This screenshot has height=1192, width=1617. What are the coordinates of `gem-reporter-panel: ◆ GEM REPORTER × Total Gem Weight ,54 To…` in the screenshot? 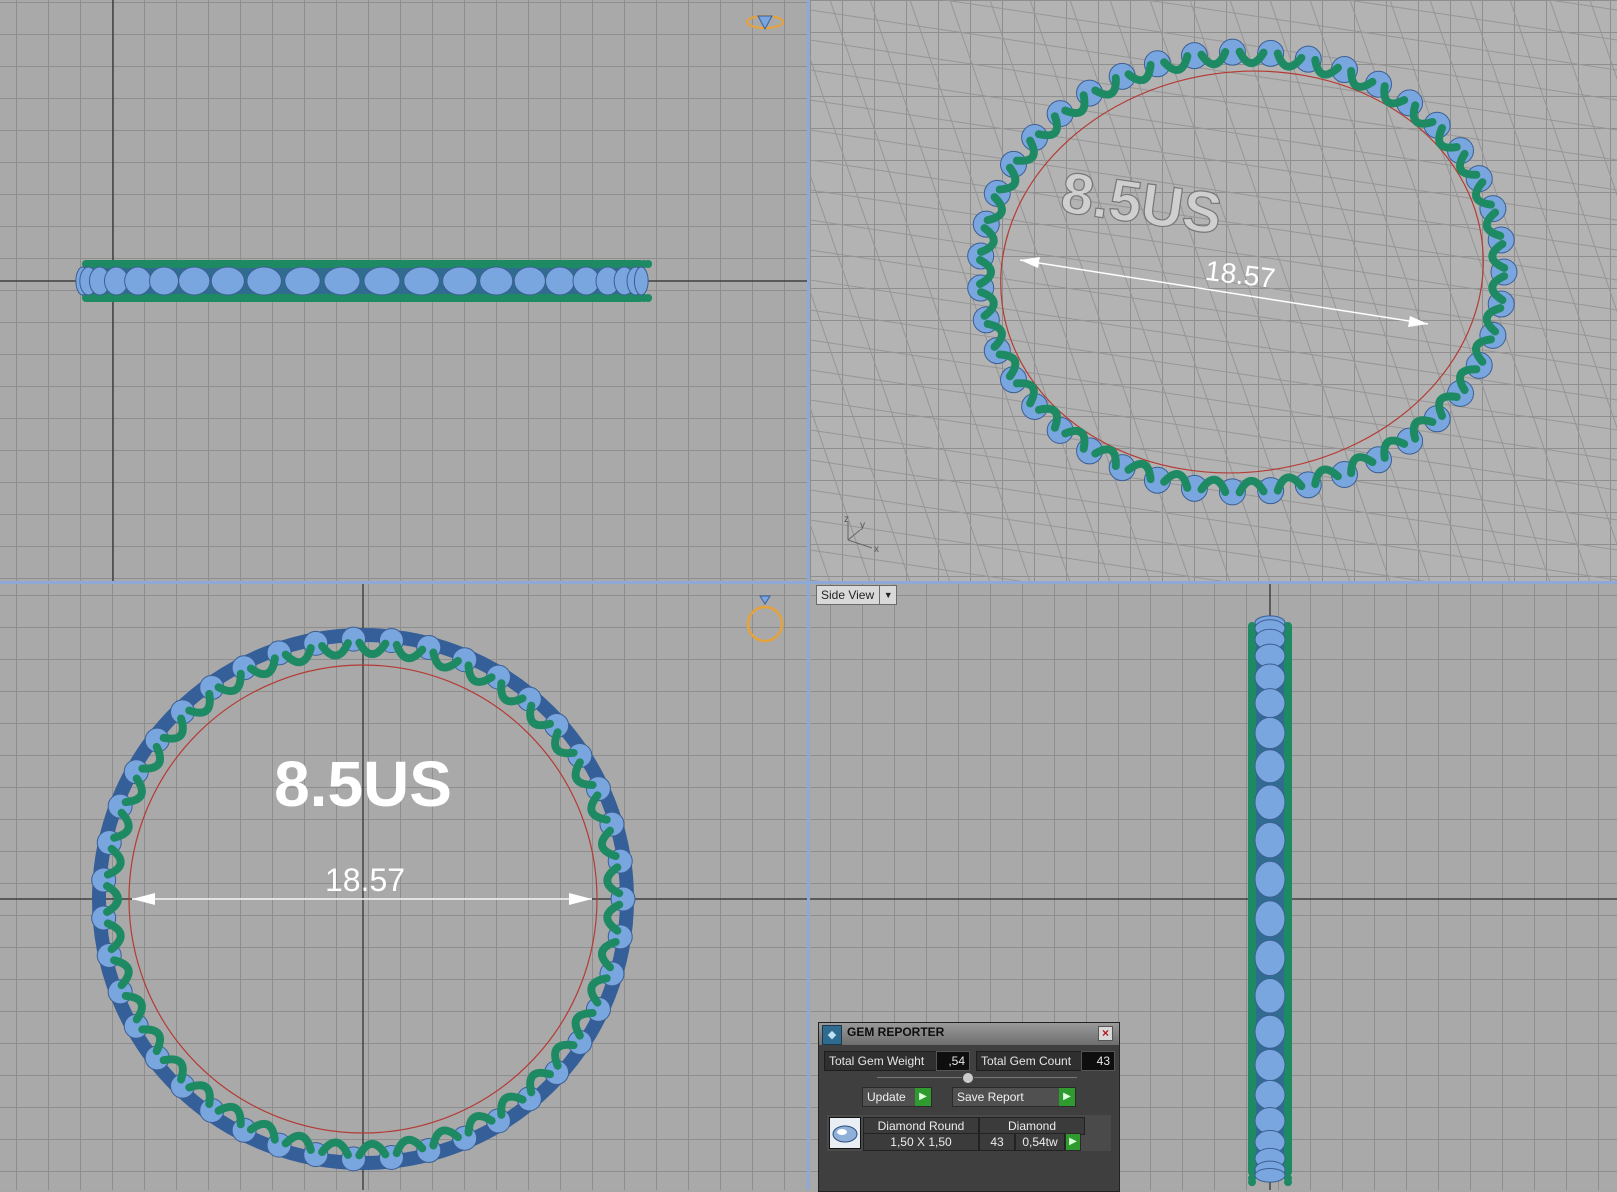 It's located at (969, 1107).